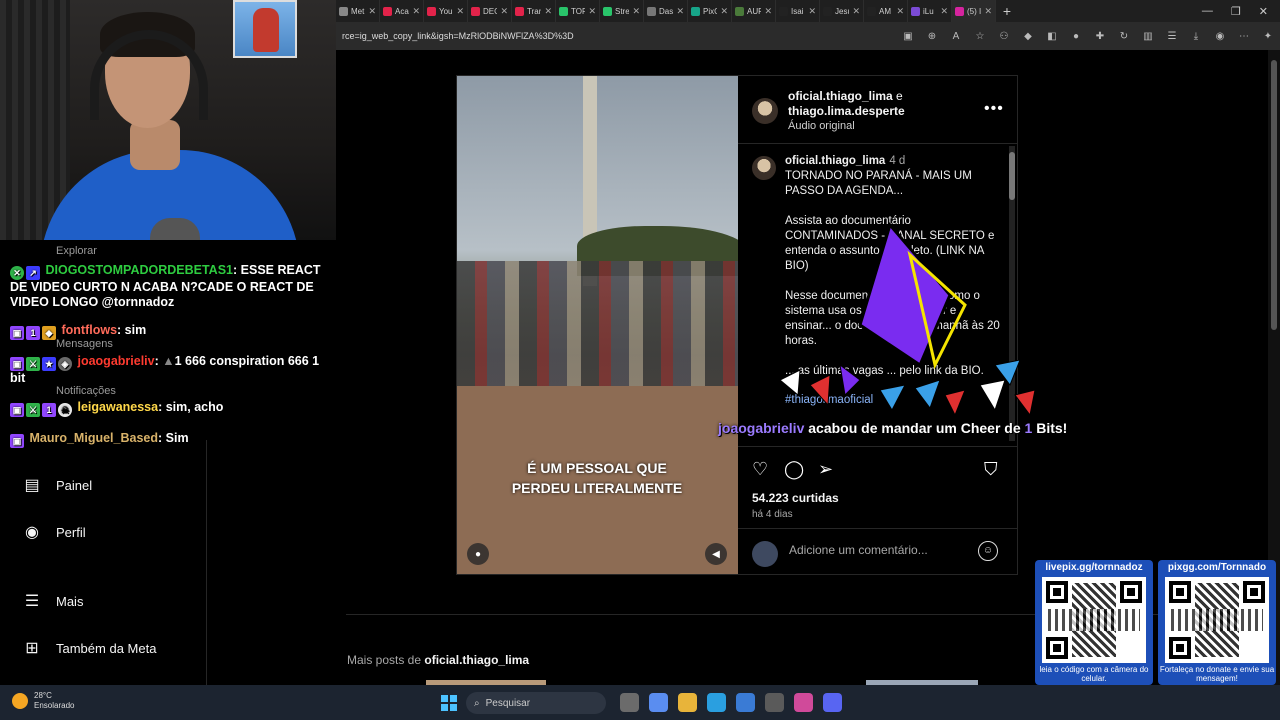 This screenshot has width=1280, height=720. Describe the element at coordinates (956, 36) in the screenshot. I see `read-aloud-icon: A` at that location.